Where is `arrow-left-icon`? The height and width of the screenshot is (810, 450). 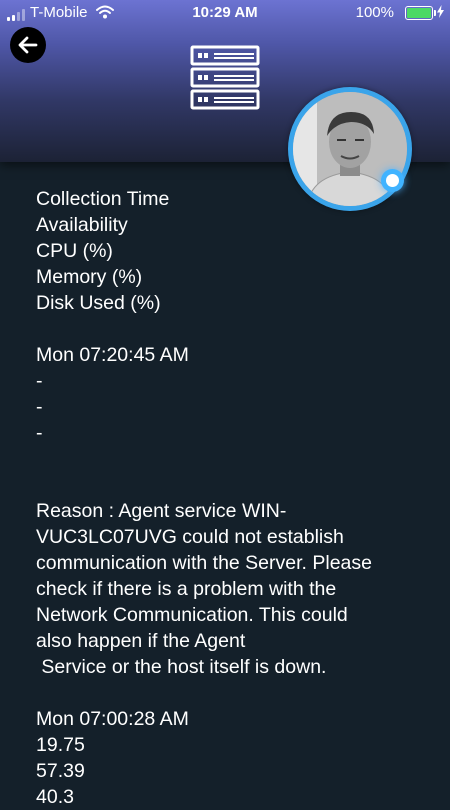
arrow-left-icon is located at coordinates (28, 45).